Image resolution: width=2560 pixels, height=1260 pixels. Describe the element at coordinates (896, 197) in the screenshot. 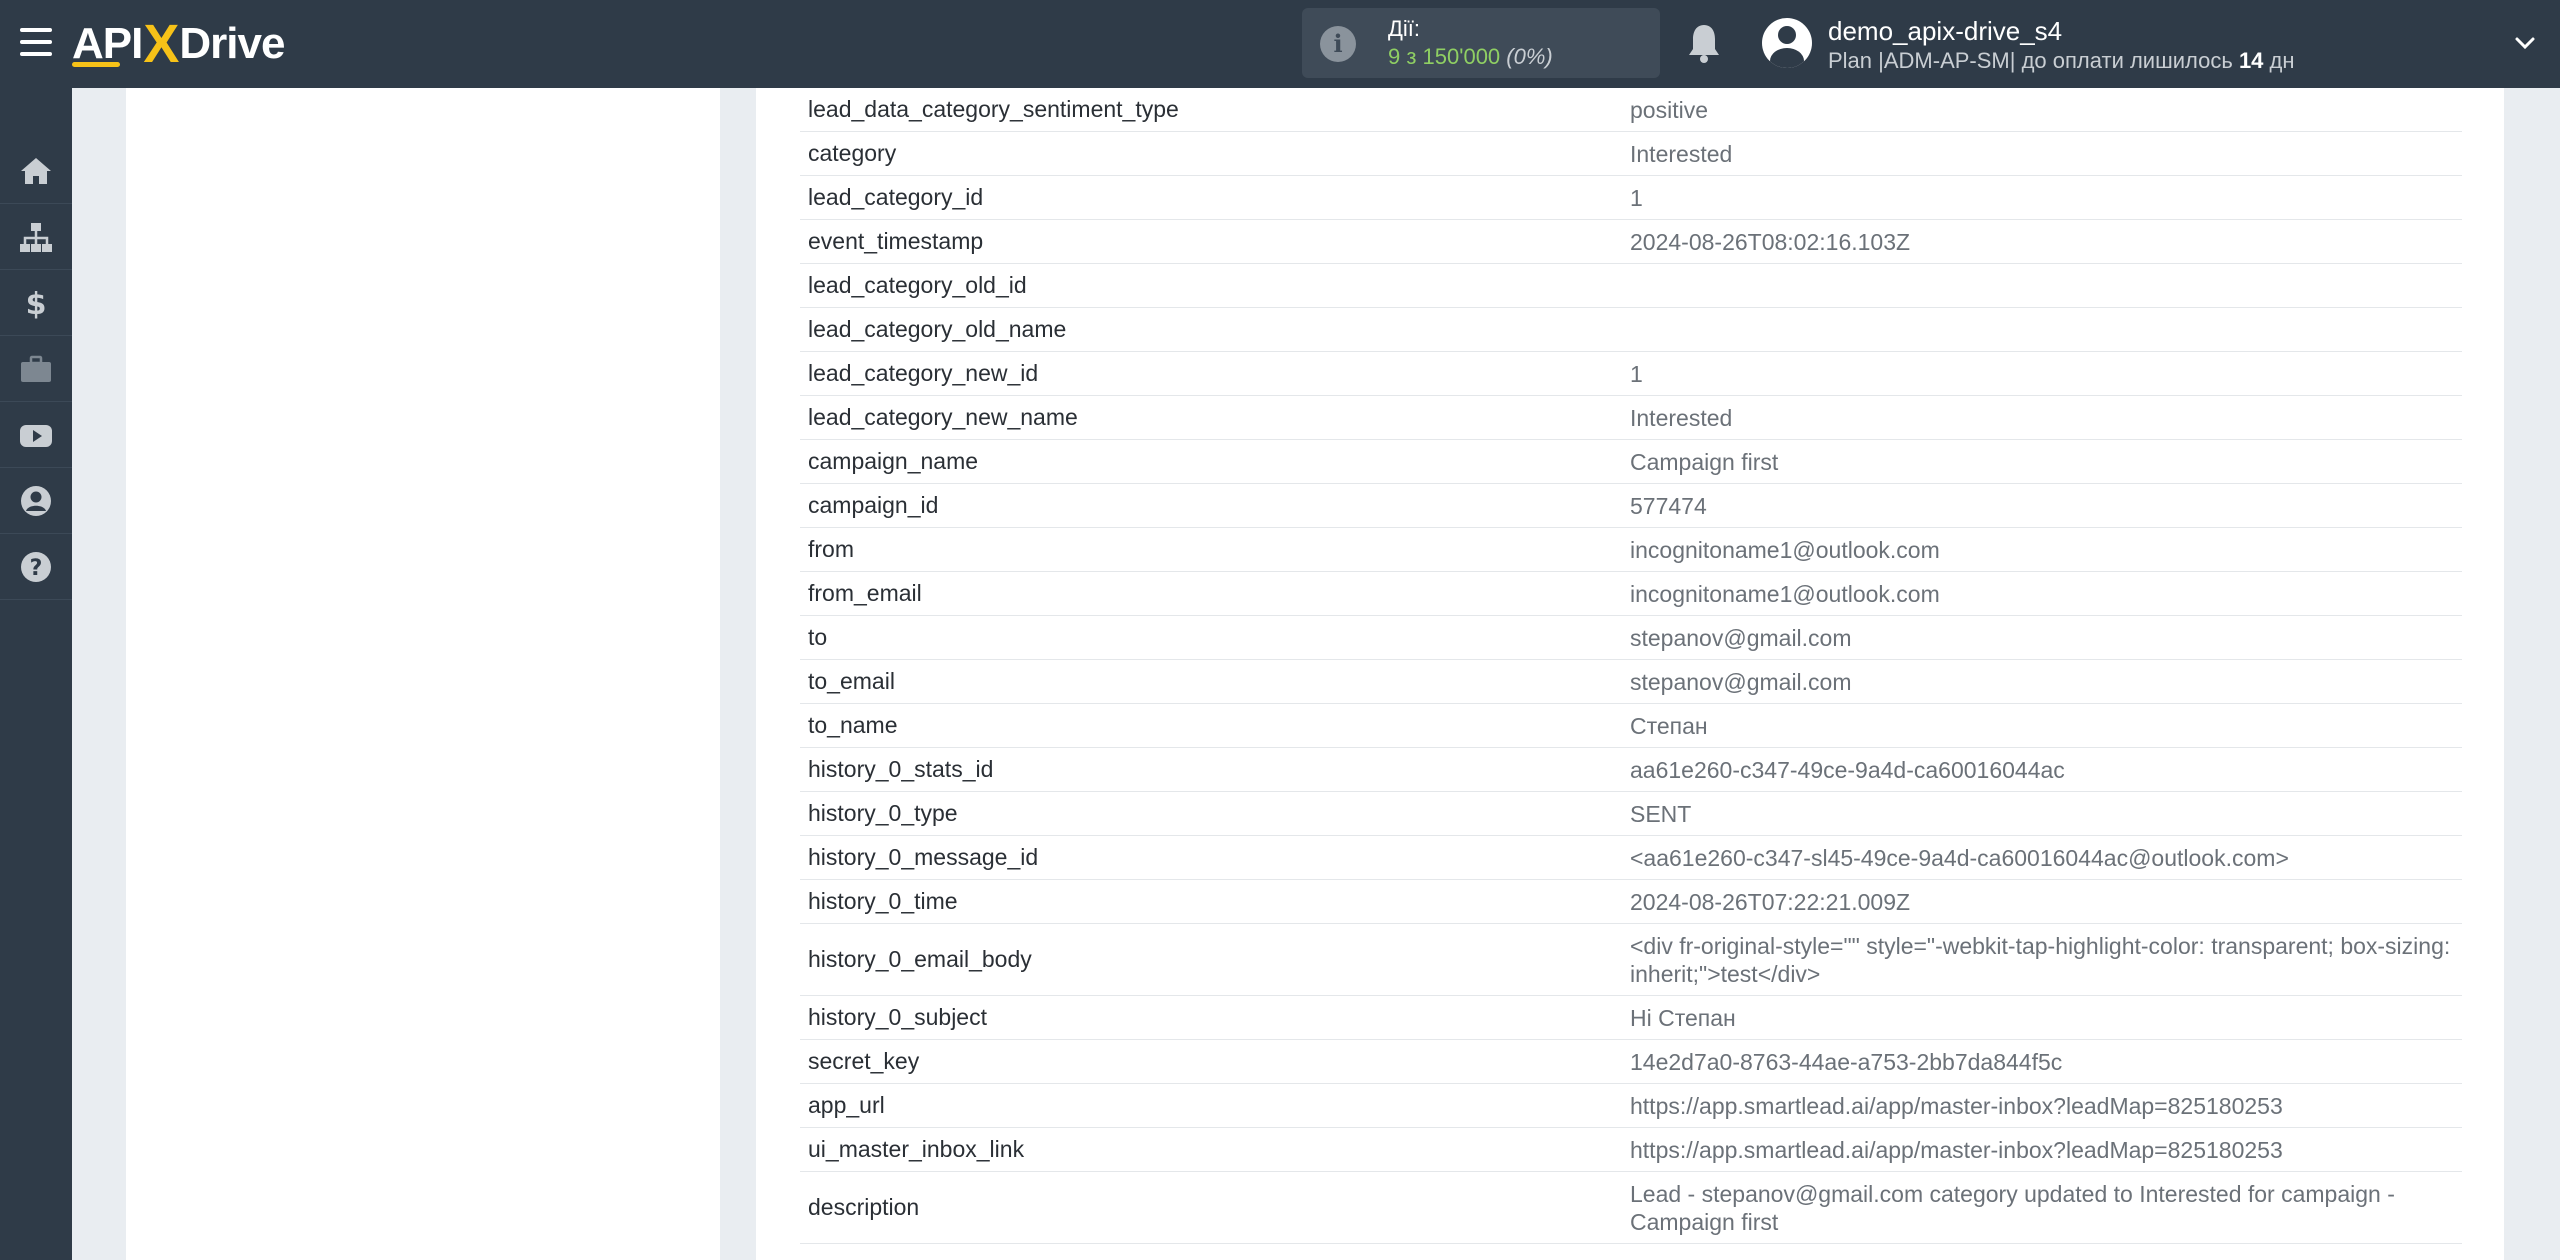

I see `field-key: lead_category_id` at that location.